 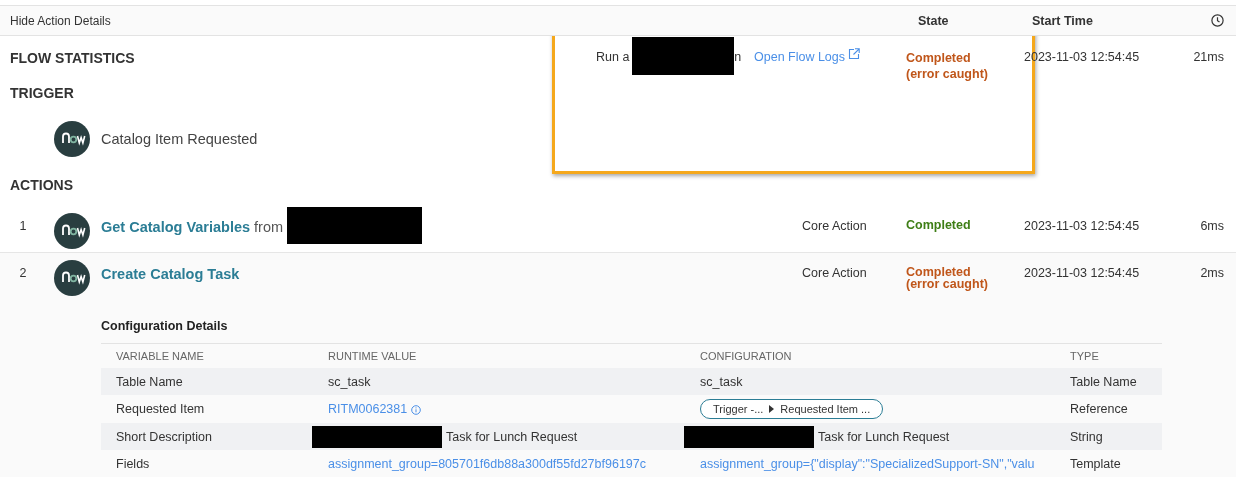 What do you see at coordinates (854, 54) in the screenshot?
I see `external-link-icon` at bounding box center [854, 54].